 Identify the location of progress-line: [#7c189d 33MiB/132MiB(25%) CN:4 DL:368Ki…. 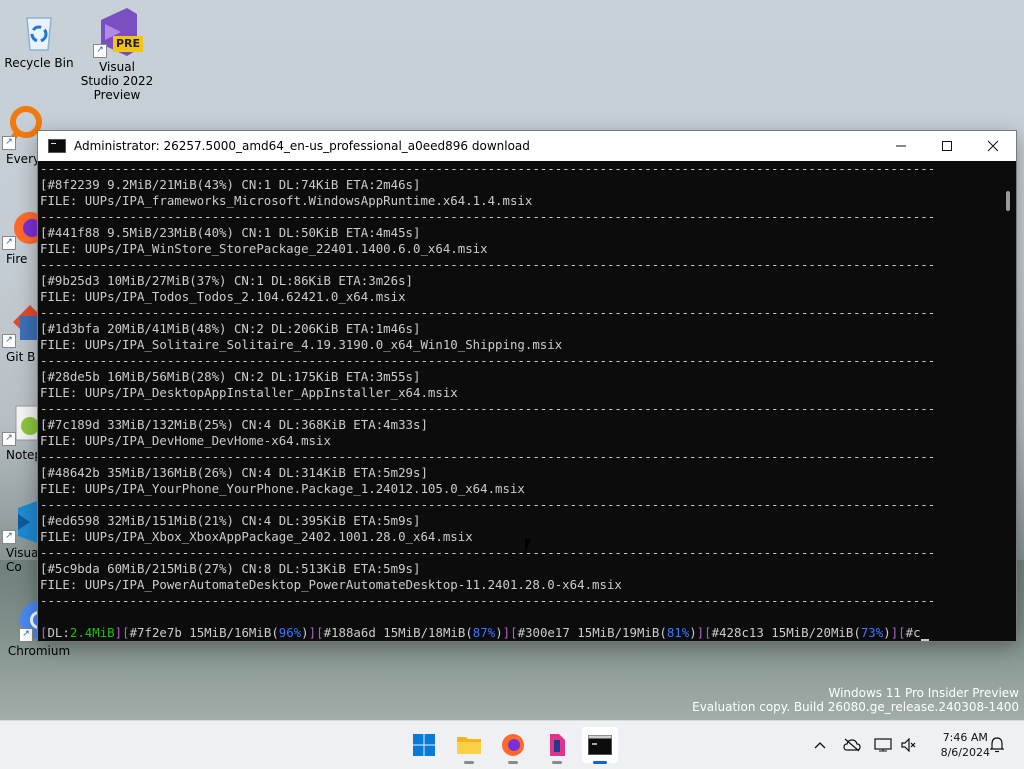
(234, 424).